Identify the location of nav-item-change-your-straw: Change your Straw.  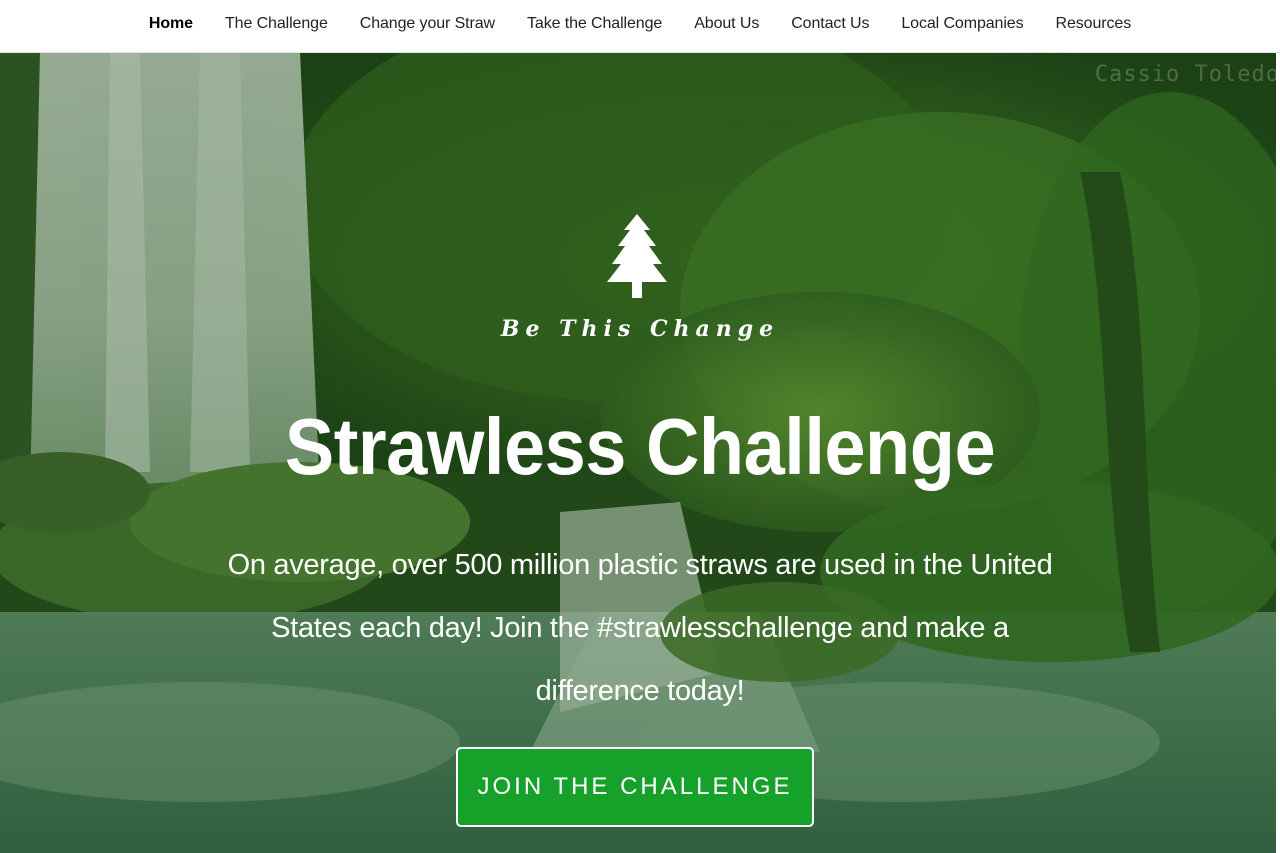
(427, 24).